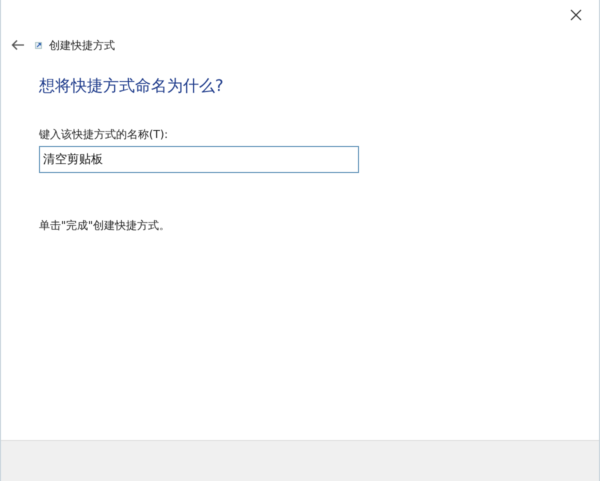  What do you see at coordinates (18, 45) in the screenshot?
I see `back-arrow-icon` at bounding box center [18, 45].